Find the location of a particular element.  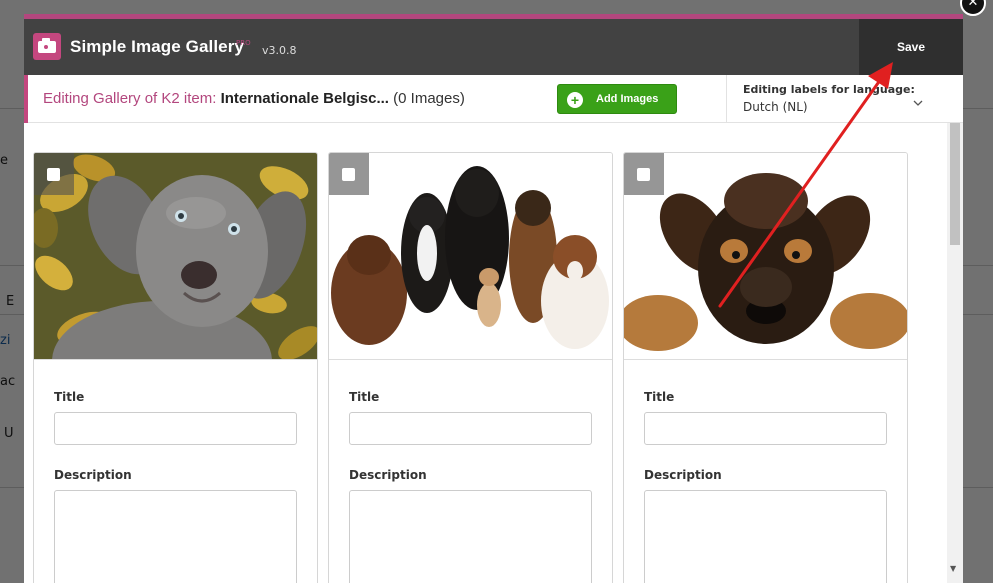

scroll-thumb is located at coordinates (955, 184).